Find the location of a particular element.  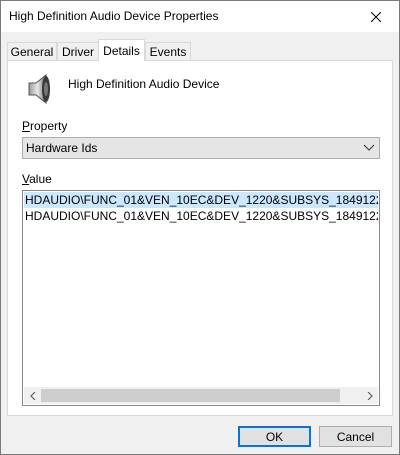

tab-label: Driver is located at coordinates (78, 51).